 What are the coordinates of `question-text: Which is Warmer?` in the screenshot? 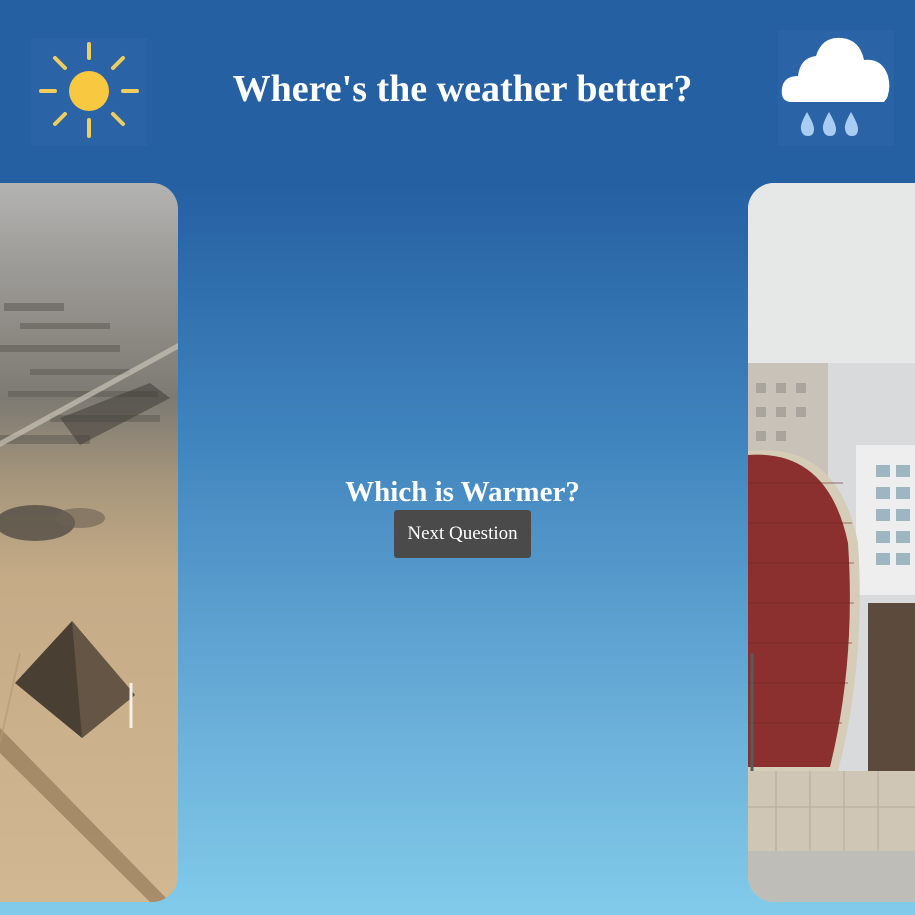 It's located at (462, 492).